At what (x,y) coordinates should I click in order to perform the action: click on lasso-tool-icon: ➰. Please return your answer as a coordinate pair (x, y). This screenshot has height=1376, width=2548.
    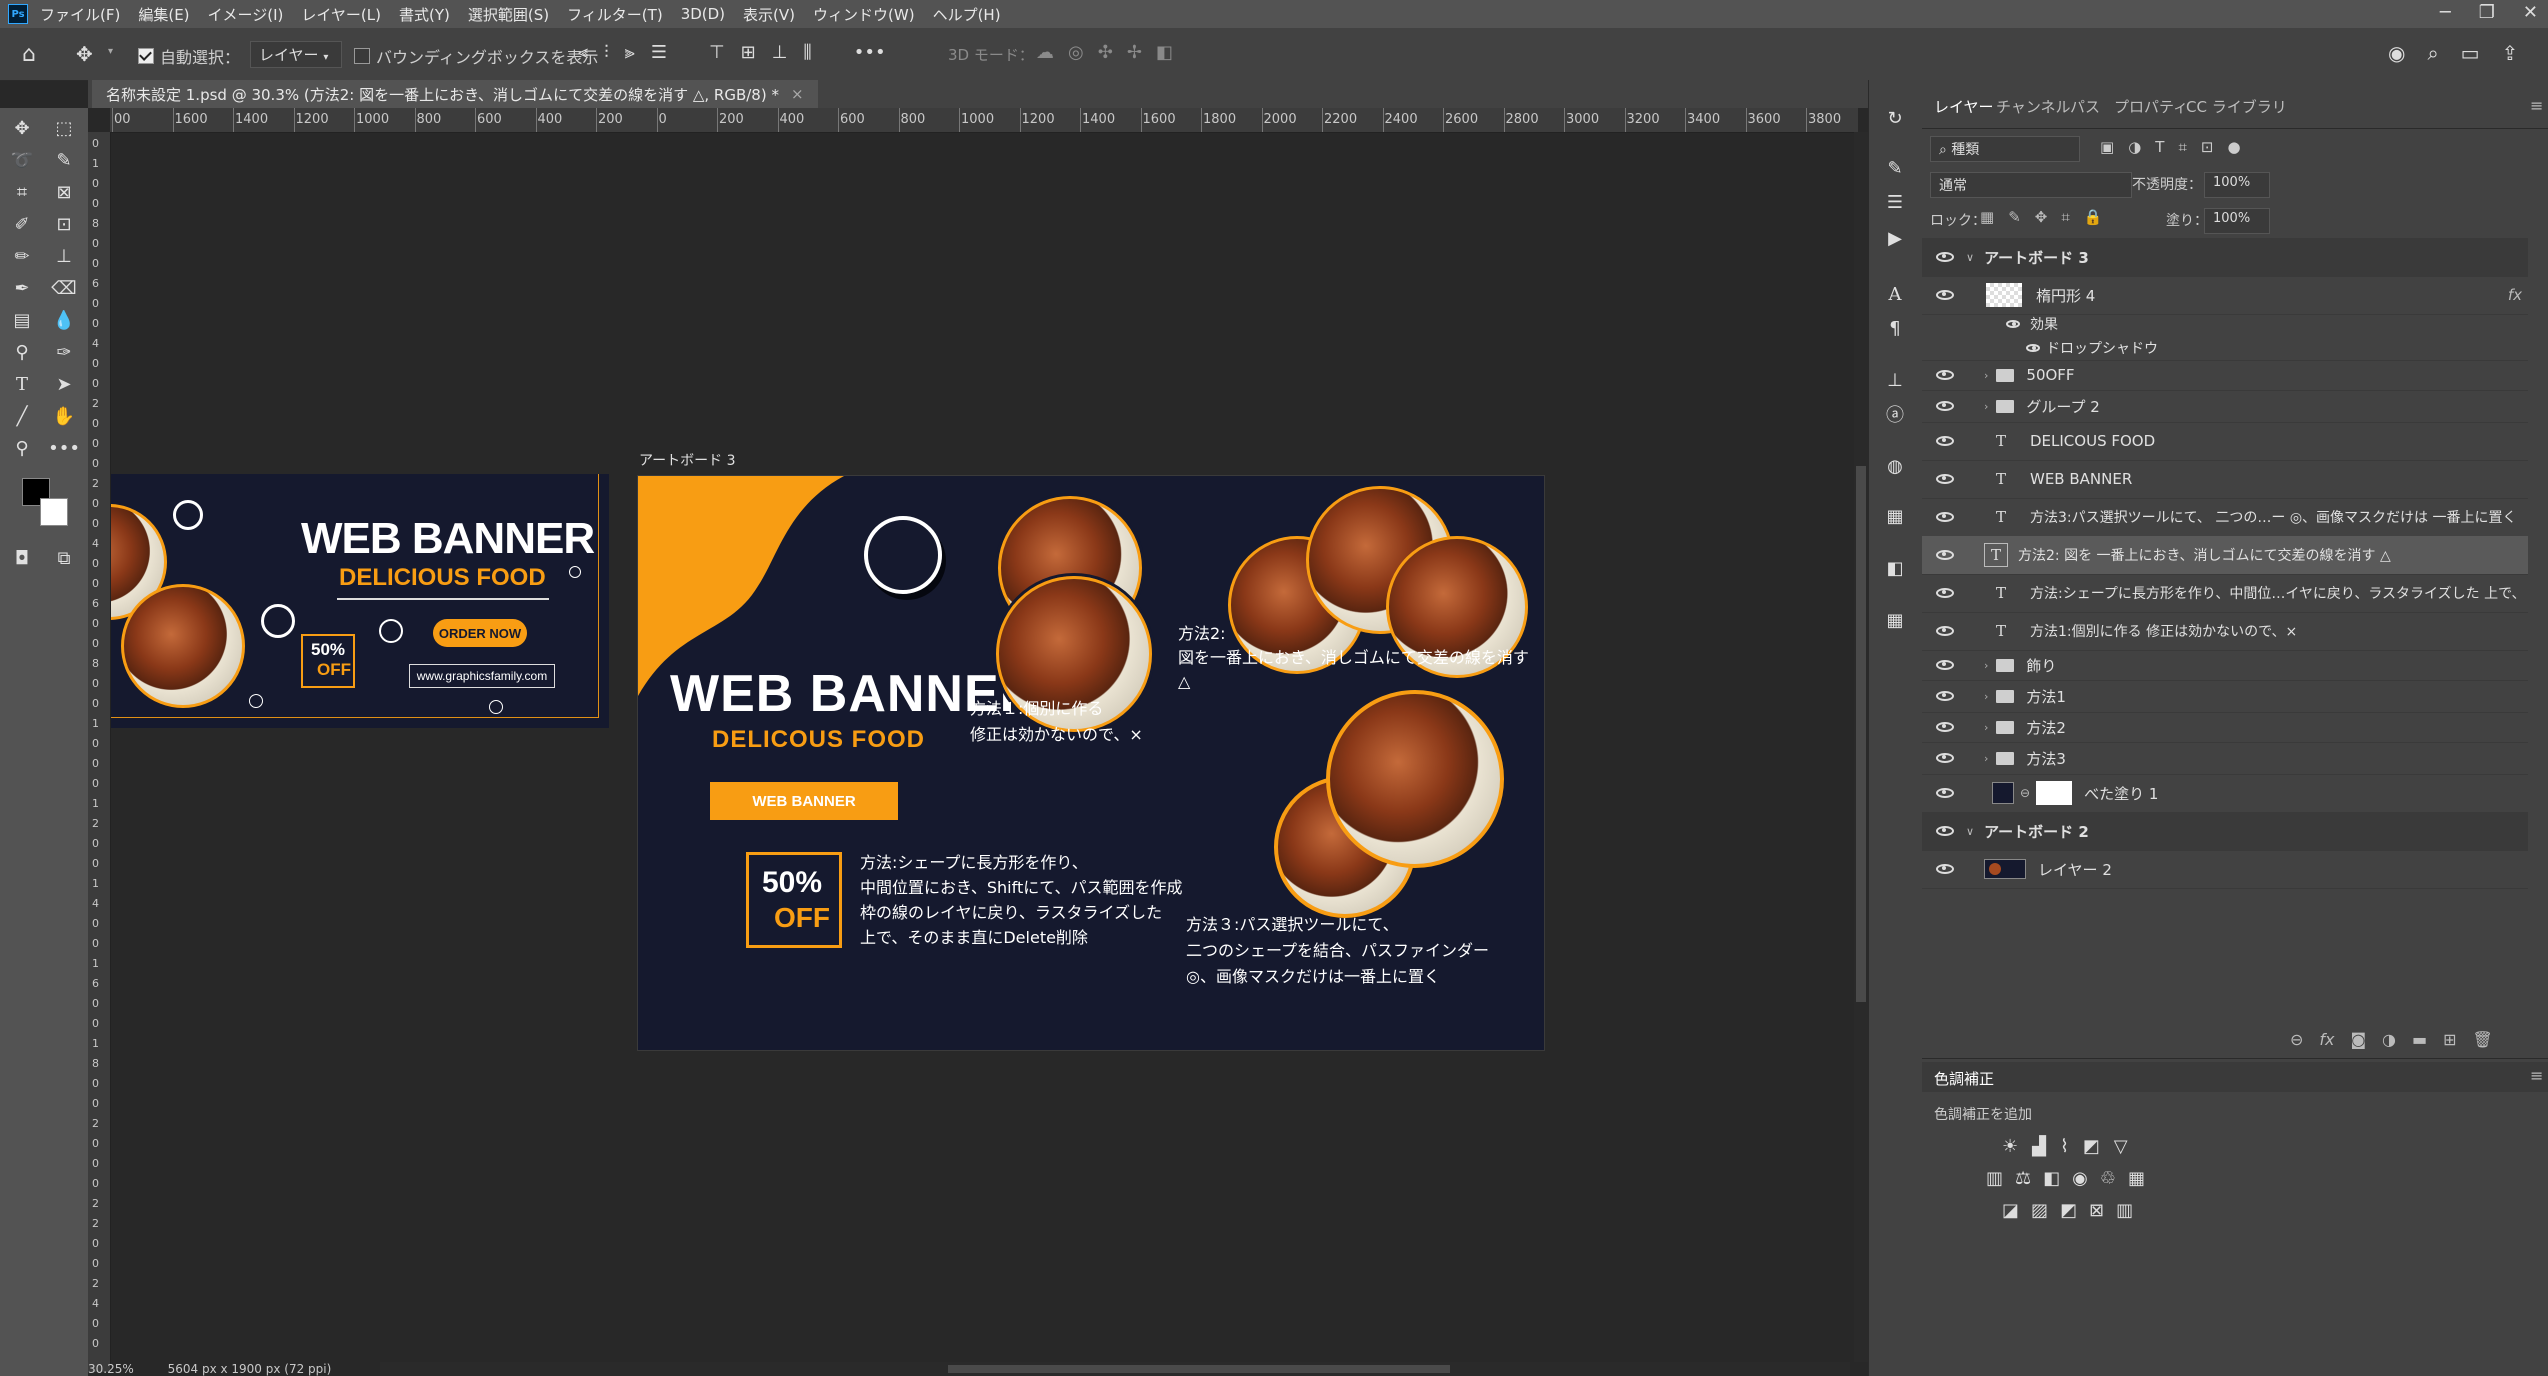
    Looking at the image, I should click on (22, 160).